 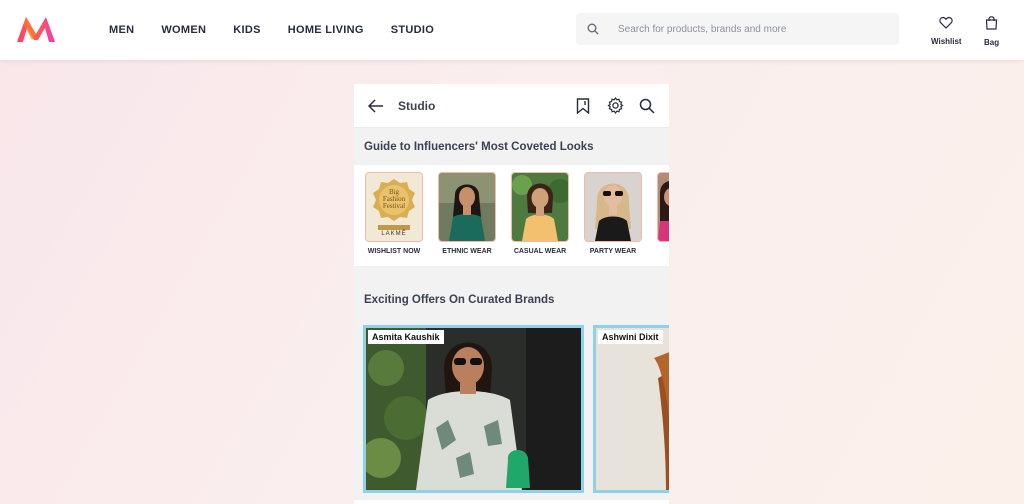 I want to click on nav-studio: STUDIO, so click(x=412, y=30).